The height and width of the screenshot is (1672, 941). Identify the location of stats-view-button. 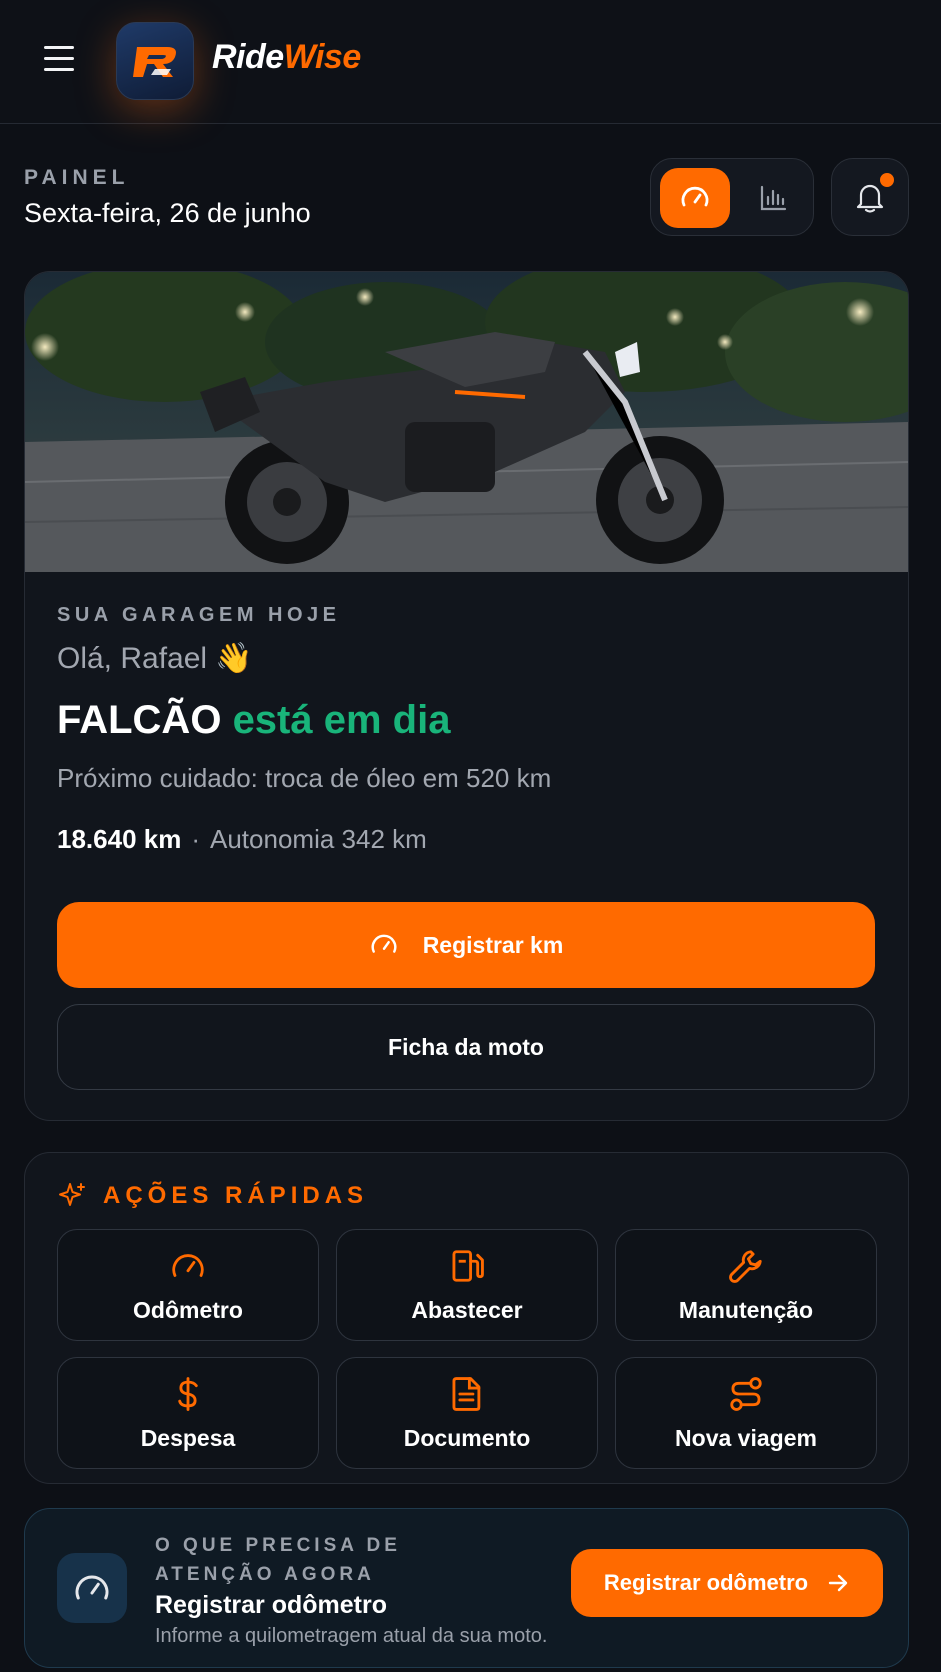
(773, 198).